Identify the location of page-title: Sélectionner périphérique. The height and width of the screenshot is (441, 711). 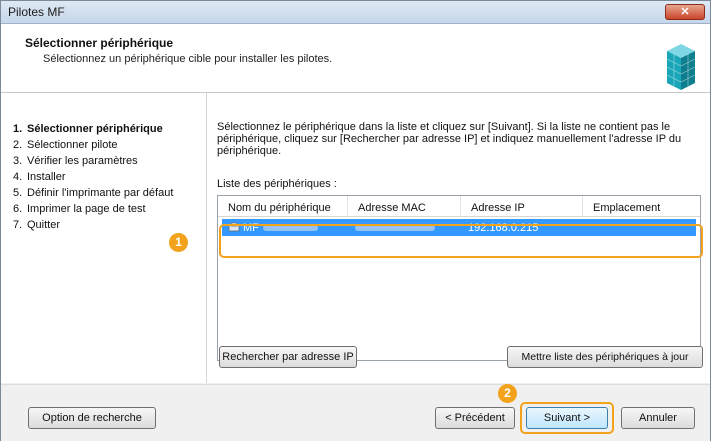
(99, 43).